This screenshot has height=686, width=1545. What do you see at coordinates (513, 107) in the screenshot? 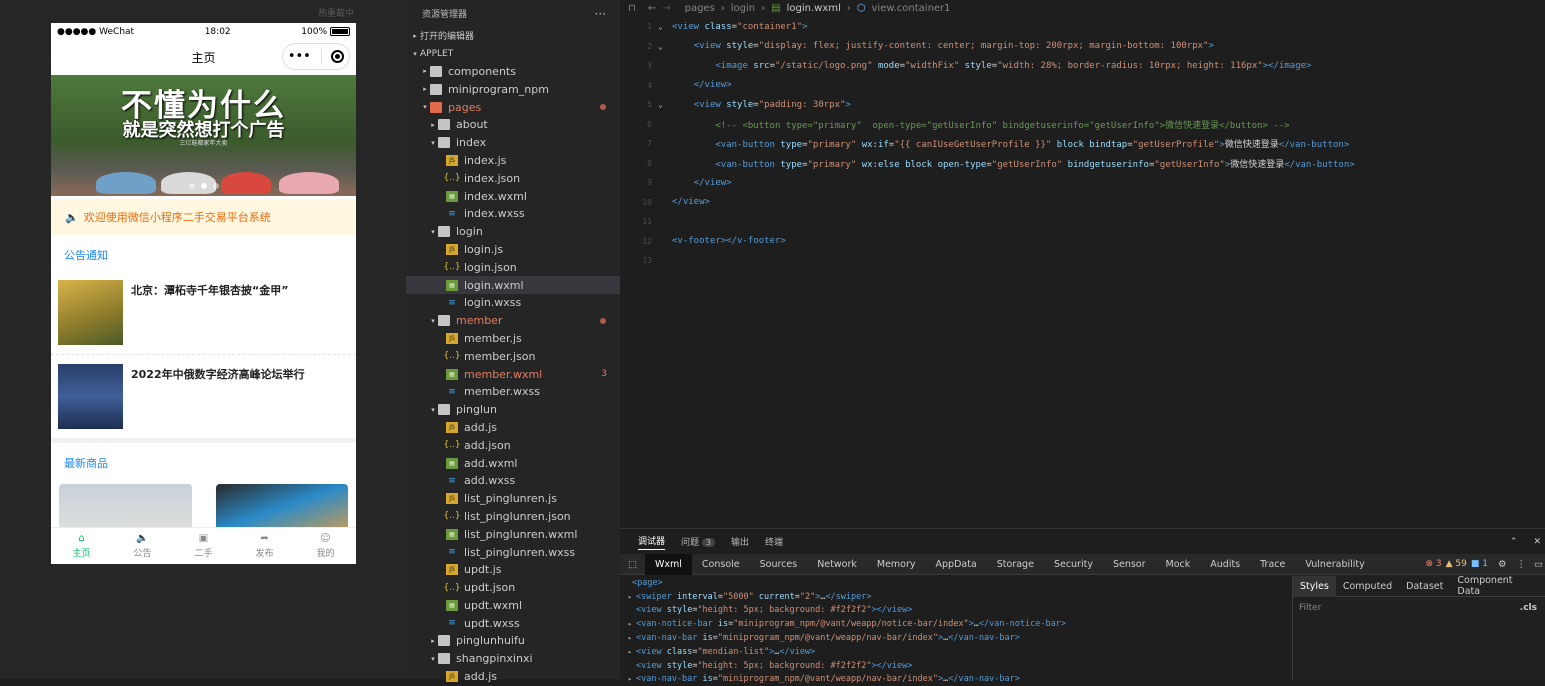
I see `tree-item: ▾ pages` at bounding box center [513, 107].